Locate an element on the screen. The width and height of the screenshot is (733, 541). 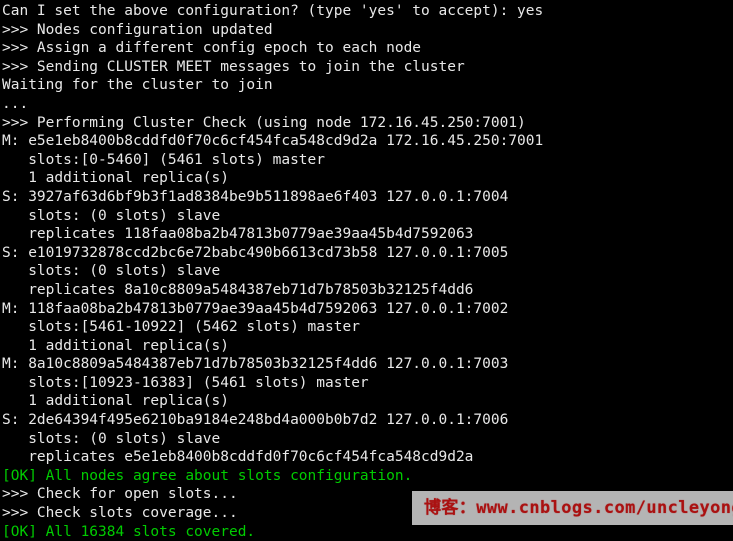
watermark-overlay: 博客：www.cnblogs.com/uncleyong is located at coordinates (572, 508).